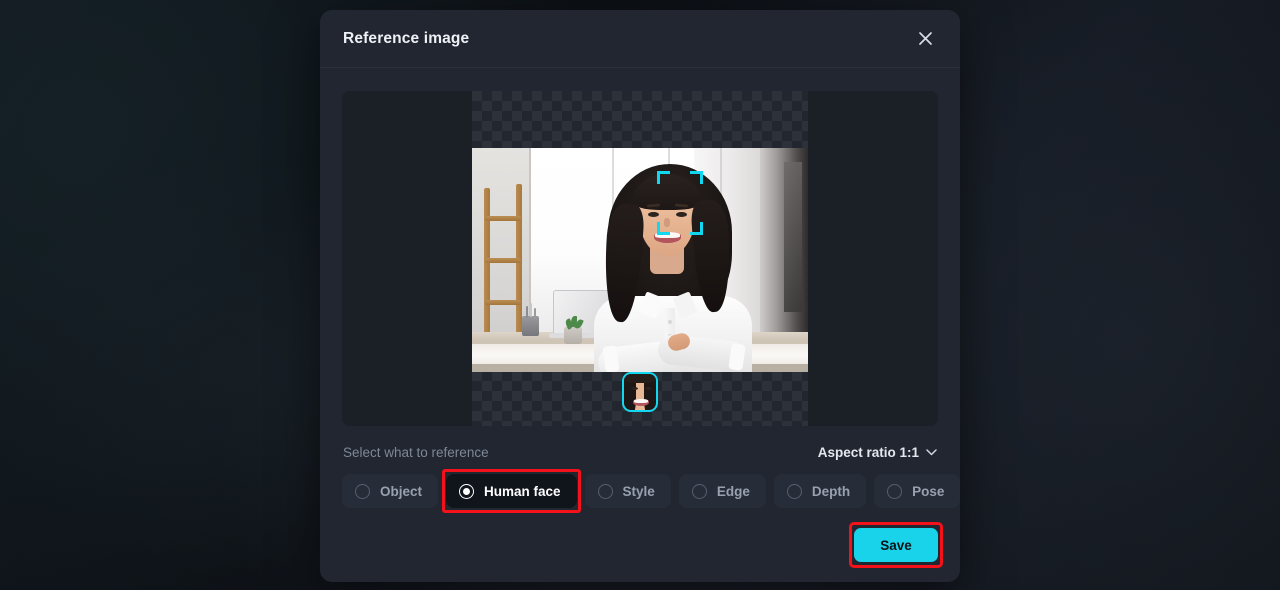 This screenshot has width=1280, height=590. I want to click on radio-human-face, so click(467, 491).